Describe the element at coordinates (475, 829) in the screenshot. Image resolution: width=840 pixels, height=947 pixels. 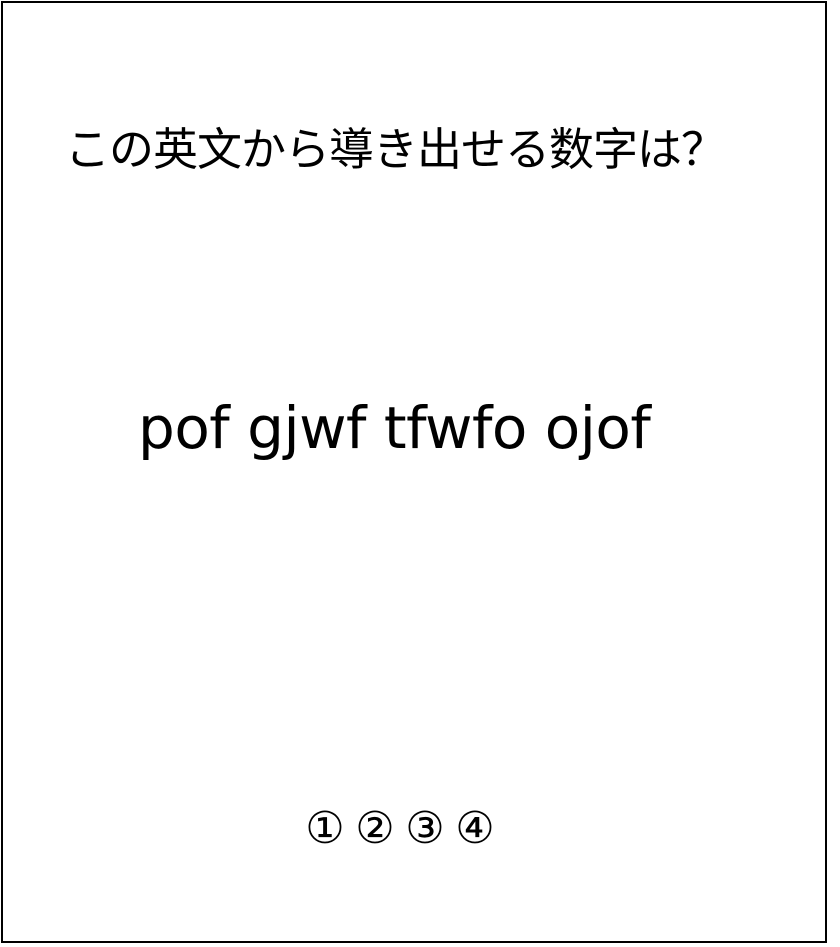
I see `choice-4: ④` at that location.